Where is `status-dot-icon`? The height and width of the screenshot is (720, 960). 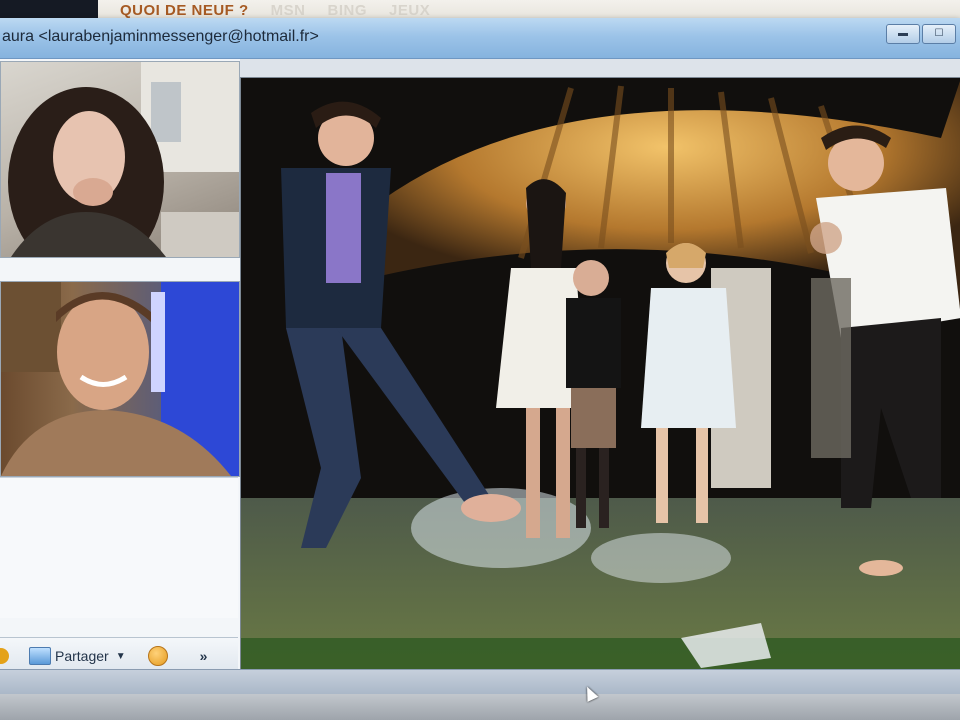 status-dot-icon is located at coordinates (4, 656).